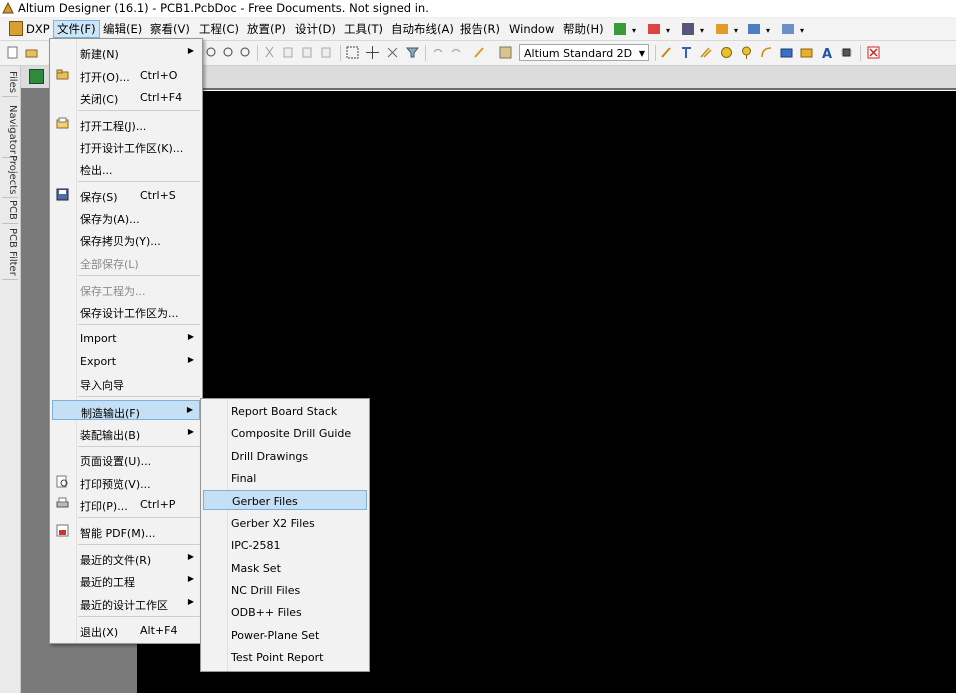 This screenshot has height=693, width=956. What do you see at coordinates (340, 53) in the screenshot?
I see `toolbar-separator` at bounding box center [340, 53].